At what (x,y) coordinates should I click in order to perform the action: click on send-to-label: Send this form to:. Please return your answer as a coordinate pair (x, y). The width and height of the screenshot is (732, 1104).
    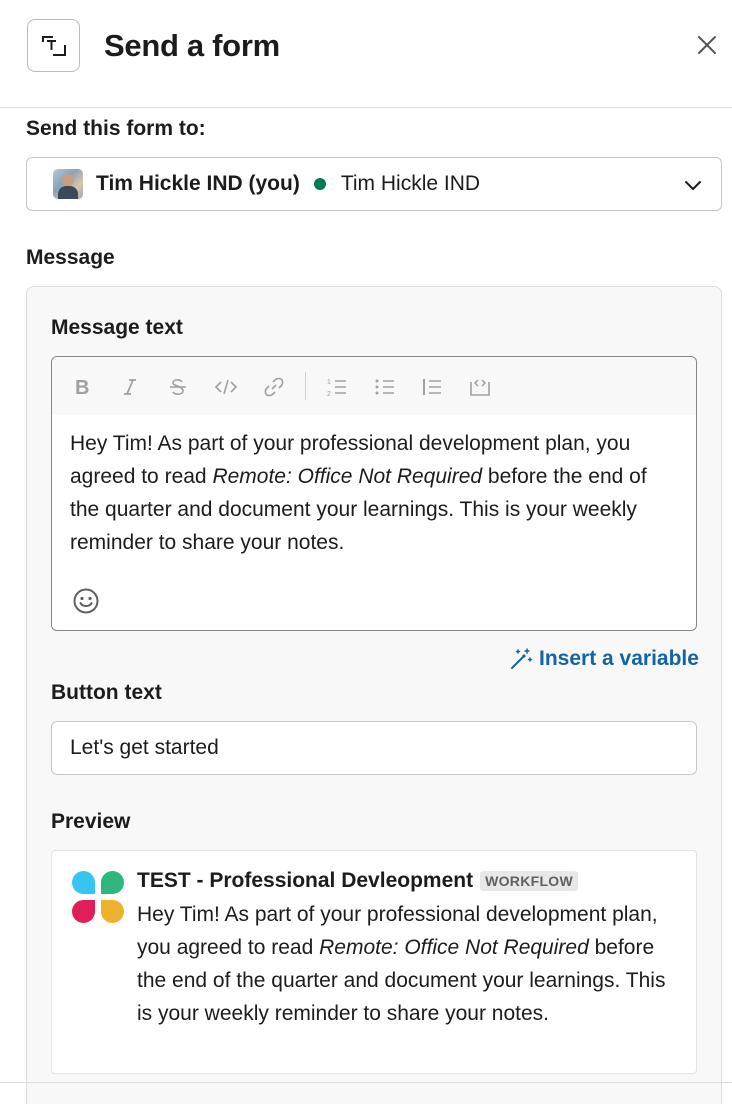
    Looking at the image, I should click on (116, 128).